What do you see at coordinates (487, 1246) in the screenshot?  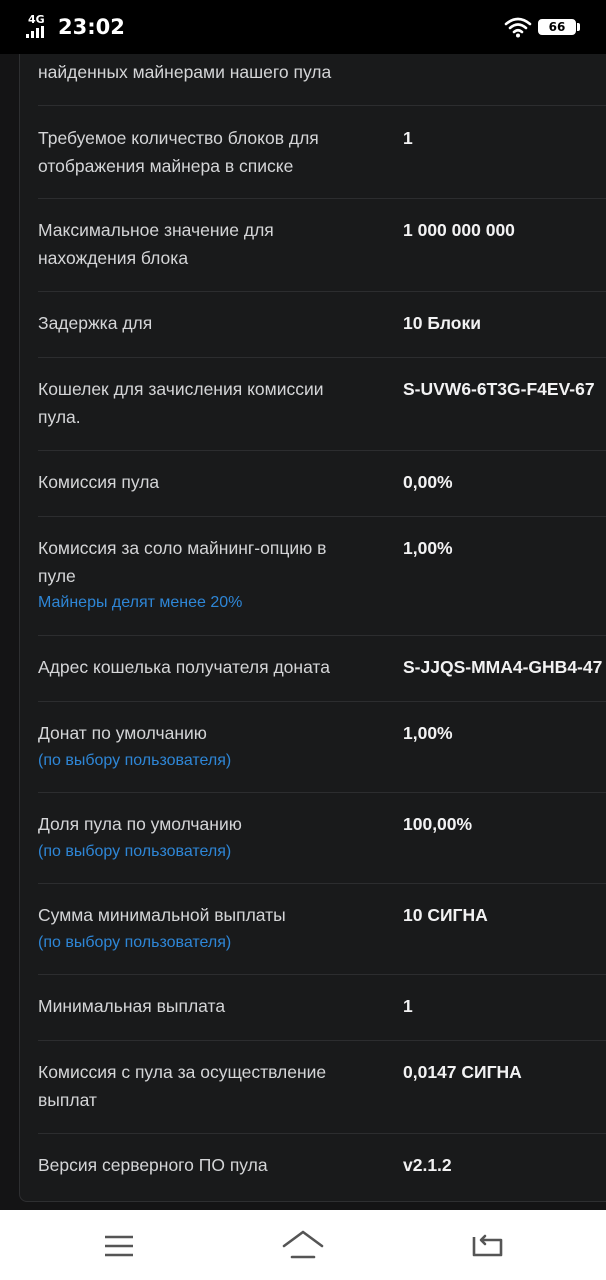 I see `back-icon` at bounding box center [487, 1246].